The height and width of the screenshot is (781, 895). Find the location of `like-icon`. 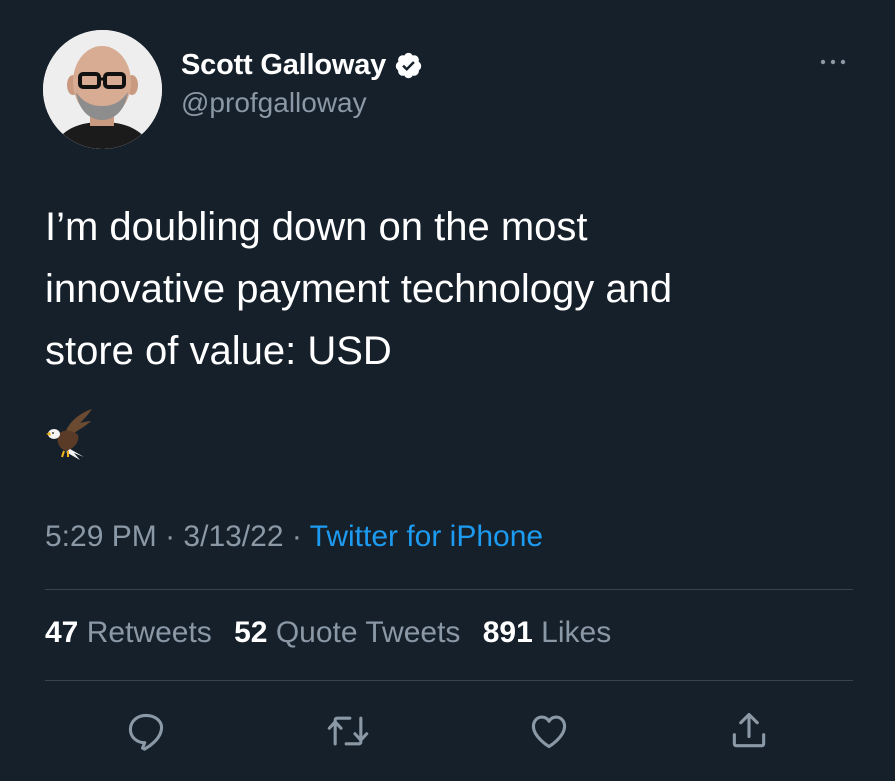

like-icon is located at coordinates (549, 731).